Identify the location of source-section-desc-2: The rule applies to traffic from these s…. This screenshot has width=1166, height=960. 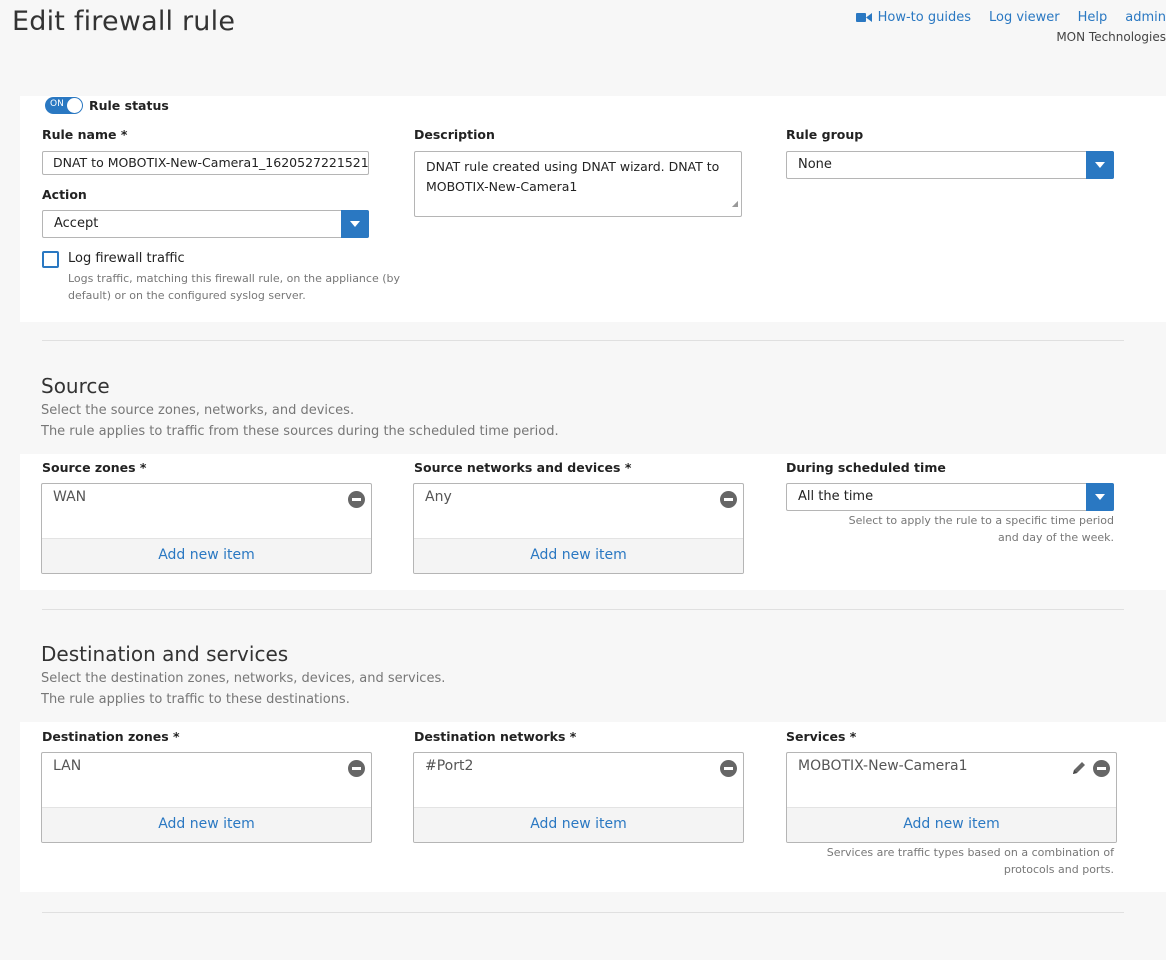
(300, 431).